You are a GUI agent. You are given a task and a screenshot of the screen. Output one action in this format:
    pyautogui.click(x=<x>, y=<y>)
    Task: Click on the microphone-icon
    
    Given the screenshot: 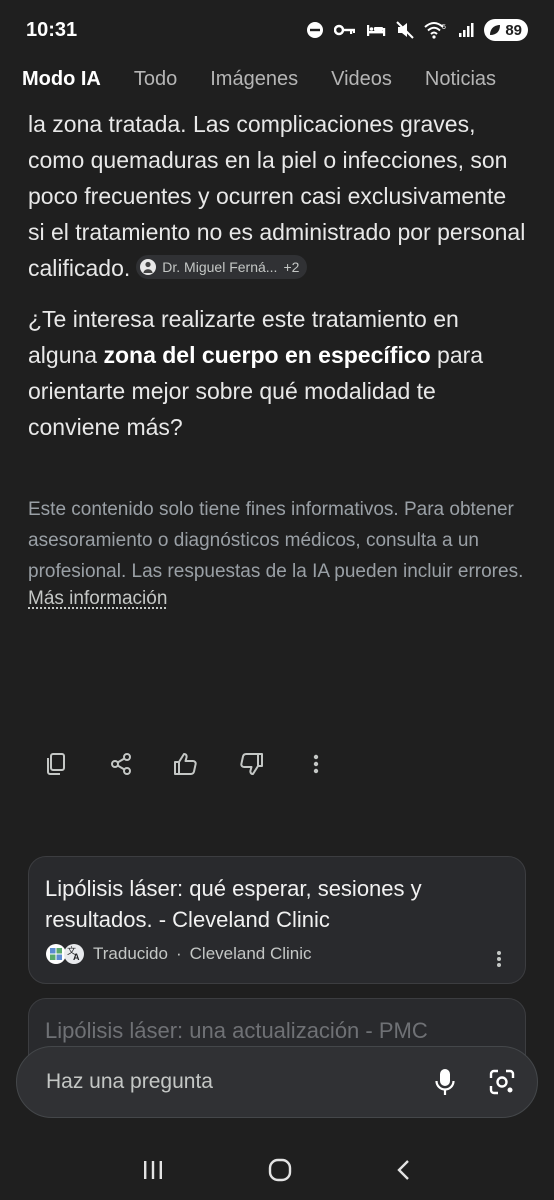 What is the action you would take?
    pyautogui.click(x=445, y=1082)
    